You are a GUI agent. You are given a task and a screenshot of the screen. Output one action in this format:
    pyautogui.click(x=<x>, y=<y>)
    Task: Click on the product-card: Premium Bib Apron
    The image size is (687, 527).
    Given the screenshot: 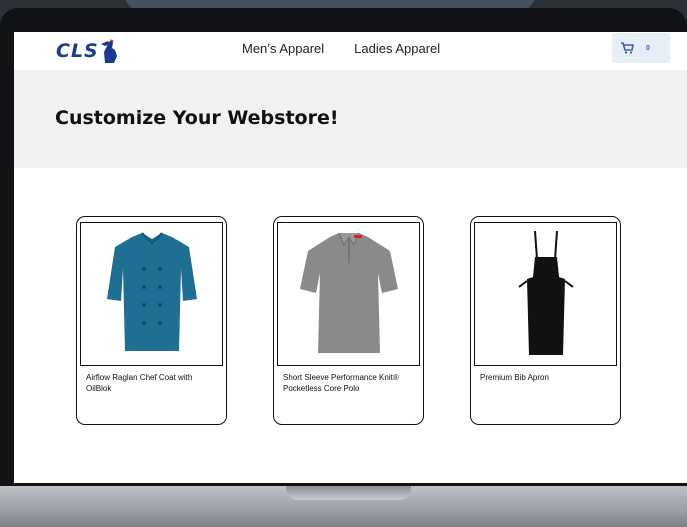 What is the action you would take?
    pyautogui.click(x=545, y=320)
    